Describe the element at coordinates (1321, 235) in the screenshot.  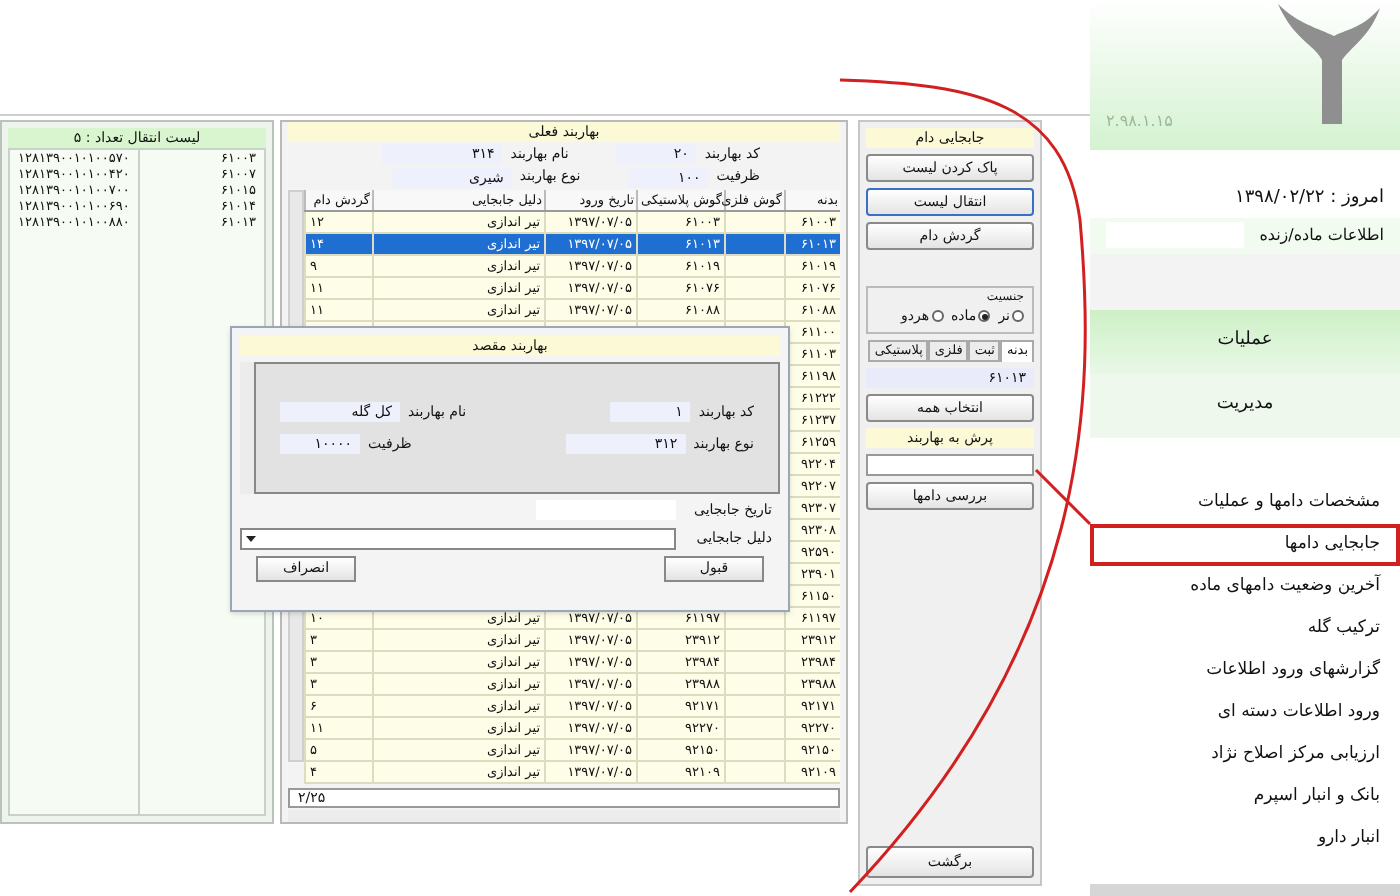
I see `info-label: اطلاعات ماده/زنده` at that location.